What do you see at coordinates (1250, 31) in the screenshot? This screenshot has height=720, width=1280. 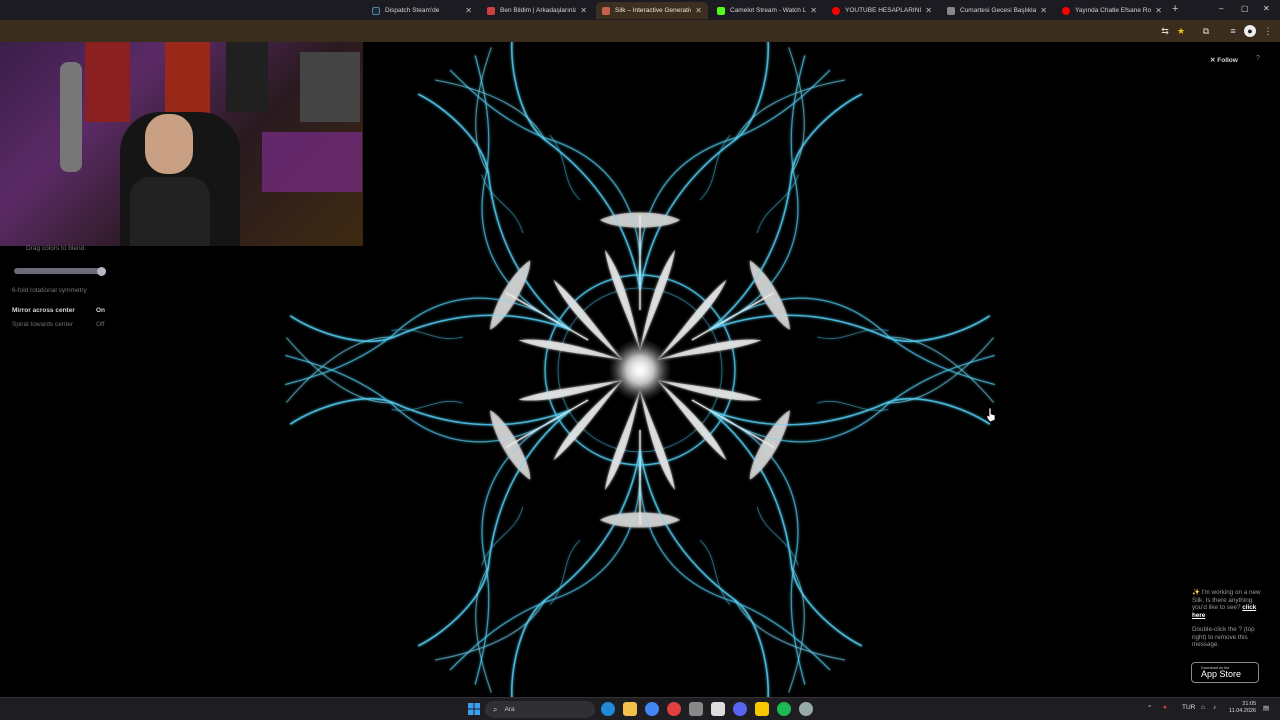 I see `profile-avatar-icon: ●` at bounding box center [1250, 31].